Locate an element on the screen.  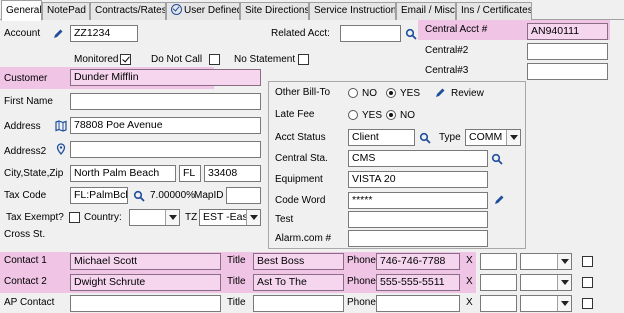
related-acct-field is located at coordinates (370, 33).